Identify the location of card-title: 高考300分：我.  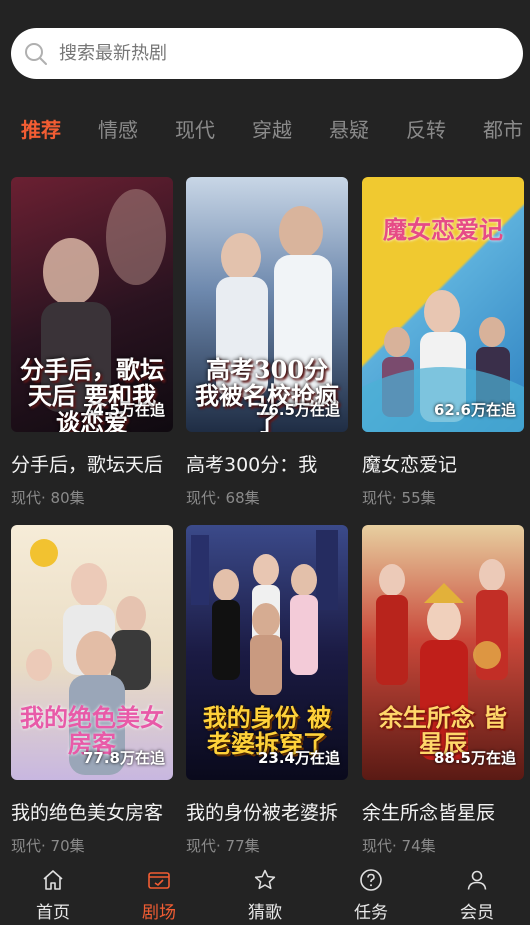
(267, 463).